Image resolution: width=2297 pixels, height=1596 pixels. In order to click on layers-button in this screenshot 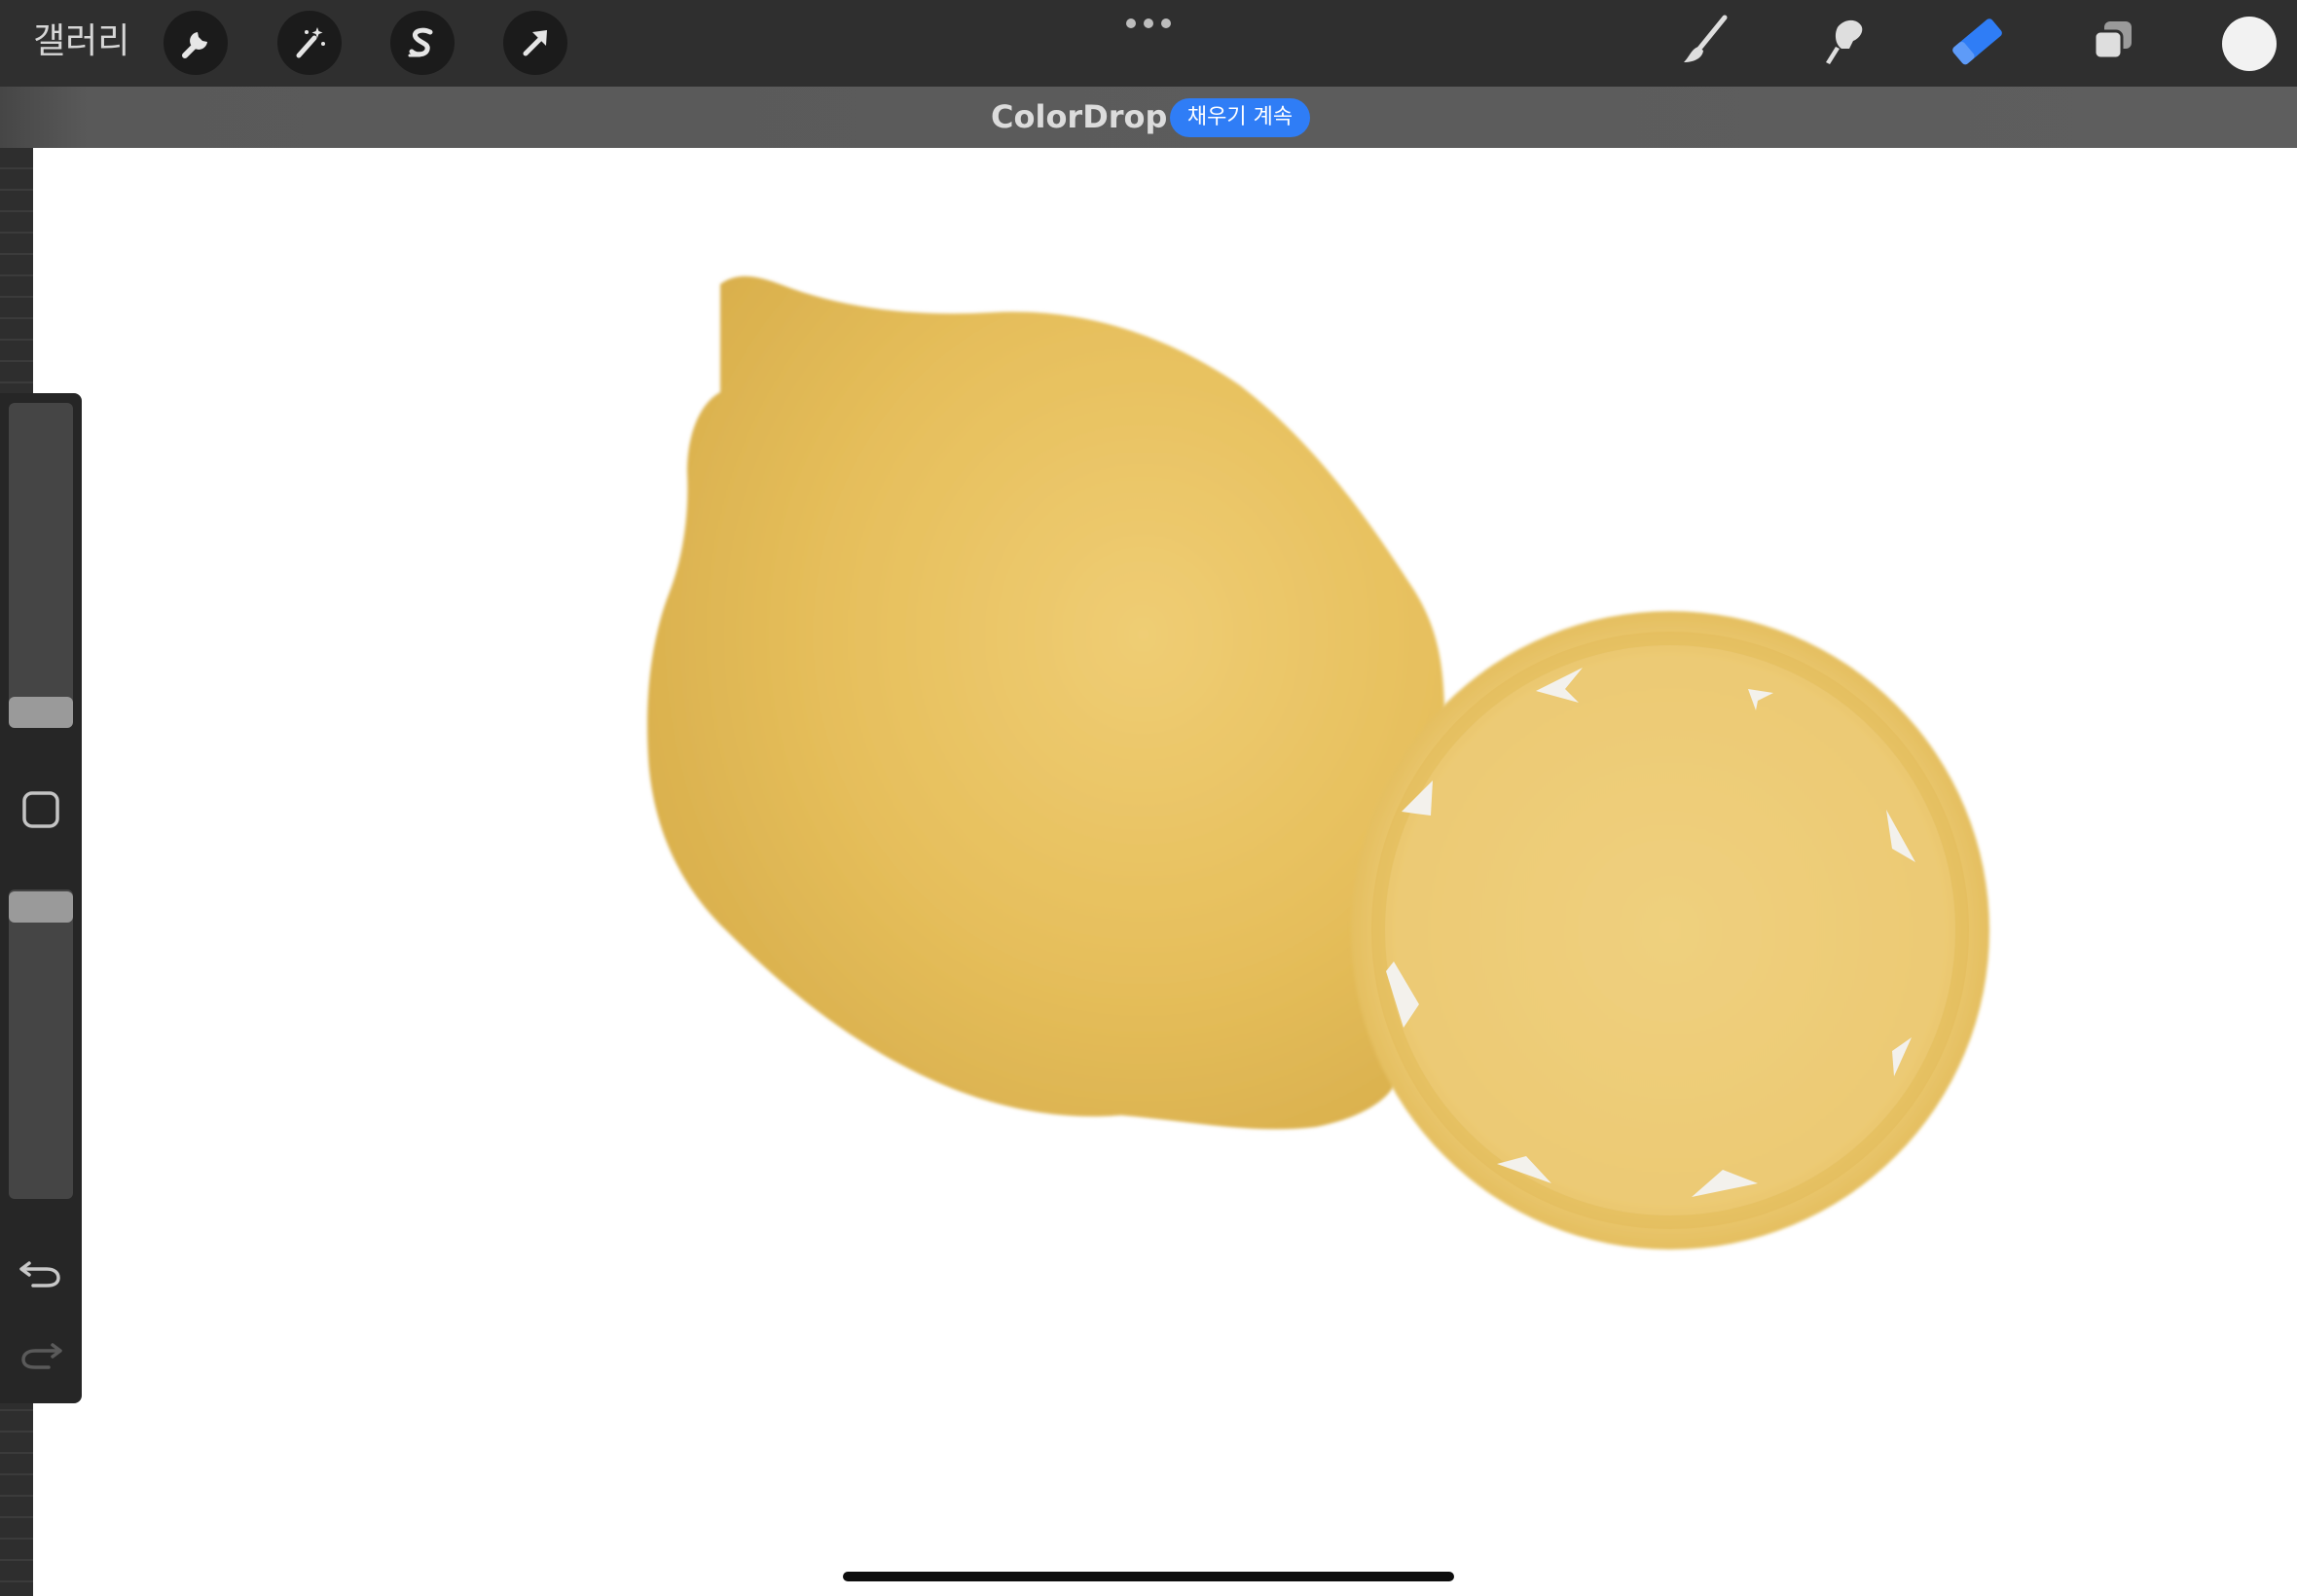, I will do `click(2112, 43)`.